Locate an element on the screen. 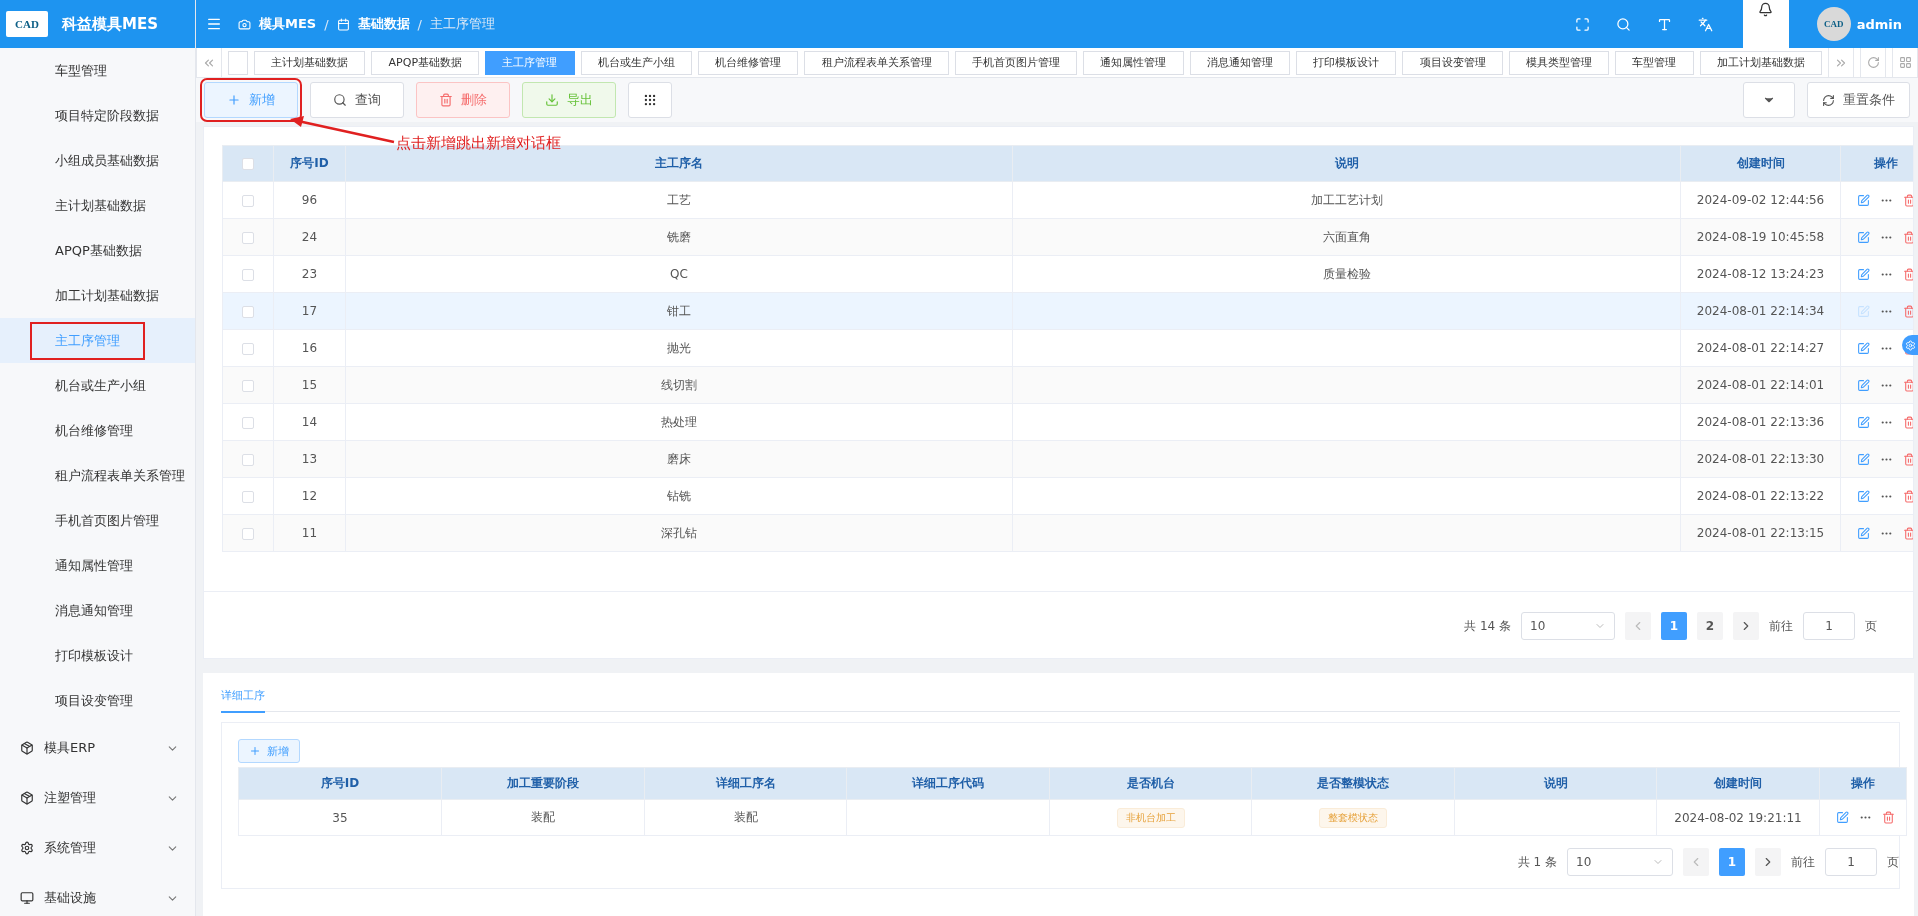 This screenshot has width=1918, height=916. breadcrumb-item: 主工序管理 is located at coordinates (462, 24).